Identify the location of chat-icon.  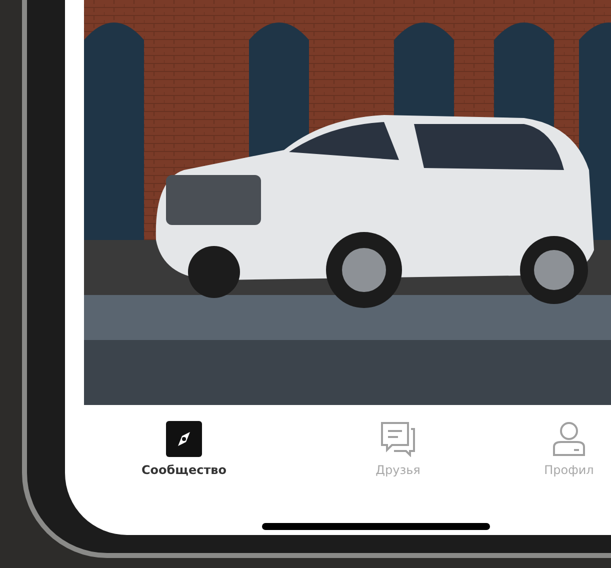
(398, 439).